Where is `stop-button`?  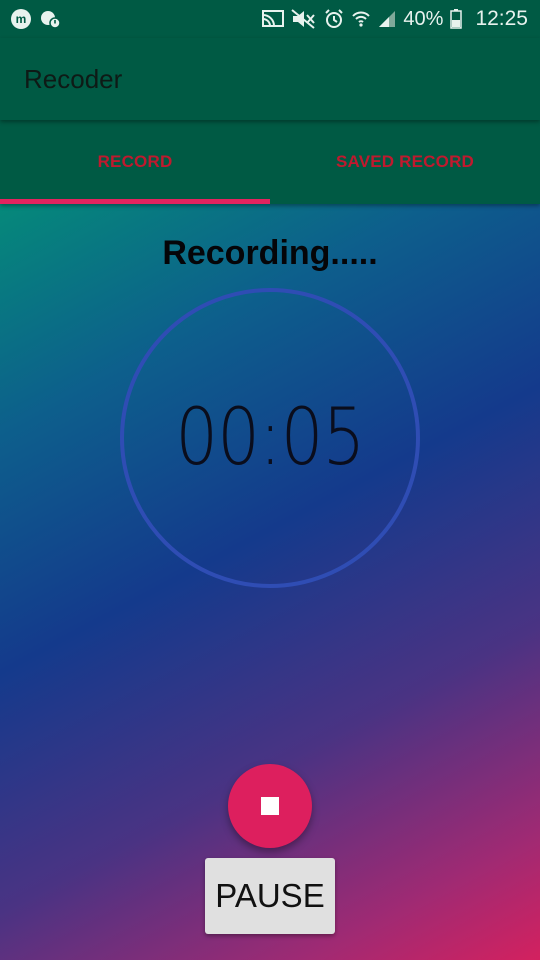 stop-button is located at coordinates (270, 806).